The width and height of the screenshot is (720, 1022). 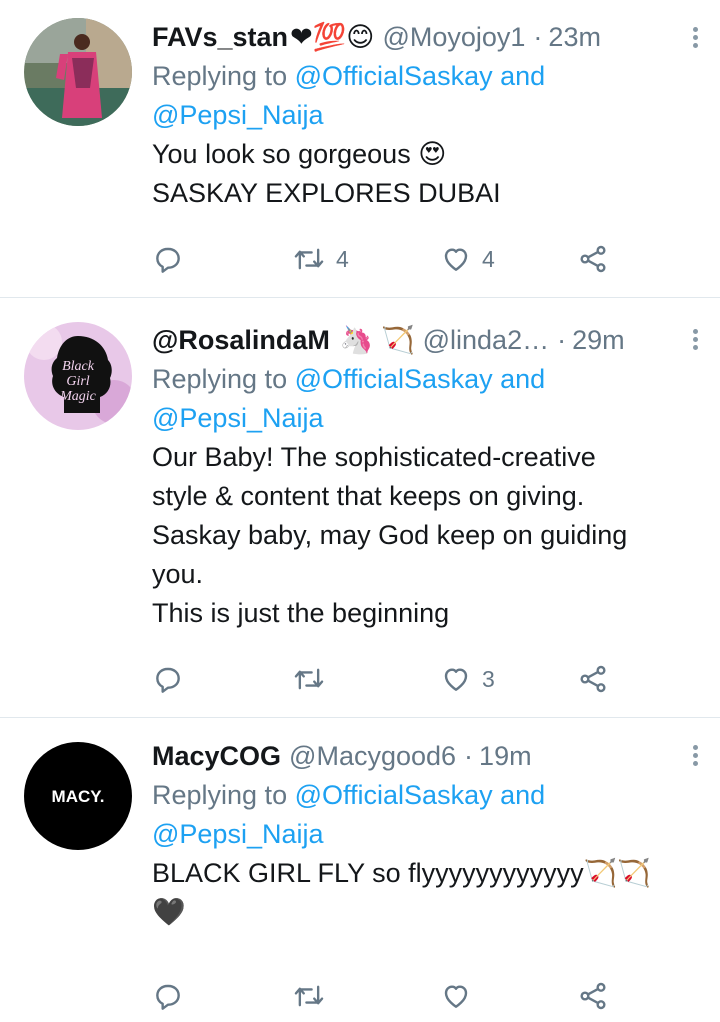 What do you see at coordinates (488, 258) in the screenshot?
I see `like-count: 4` at bounding box center [488, 258].